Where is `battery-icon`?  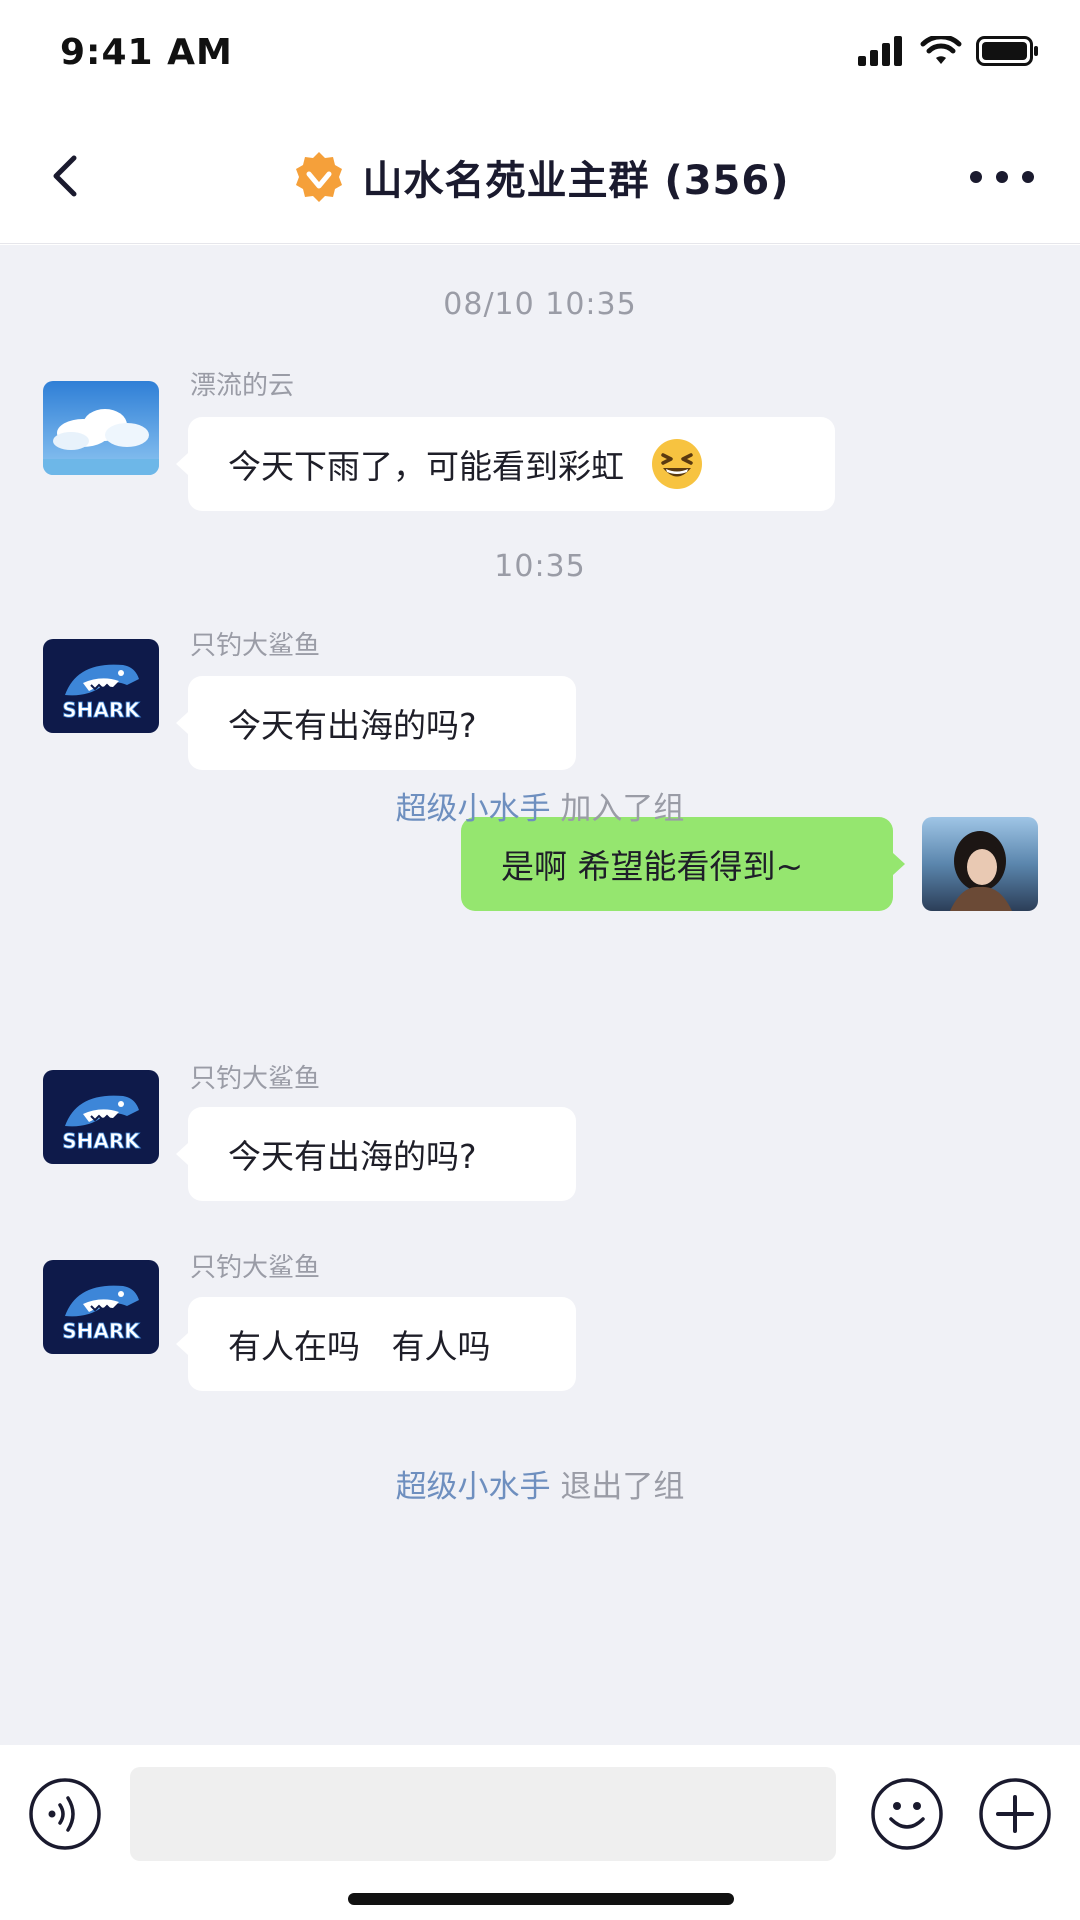 battery-icon is located at coordinates (1007, 51).